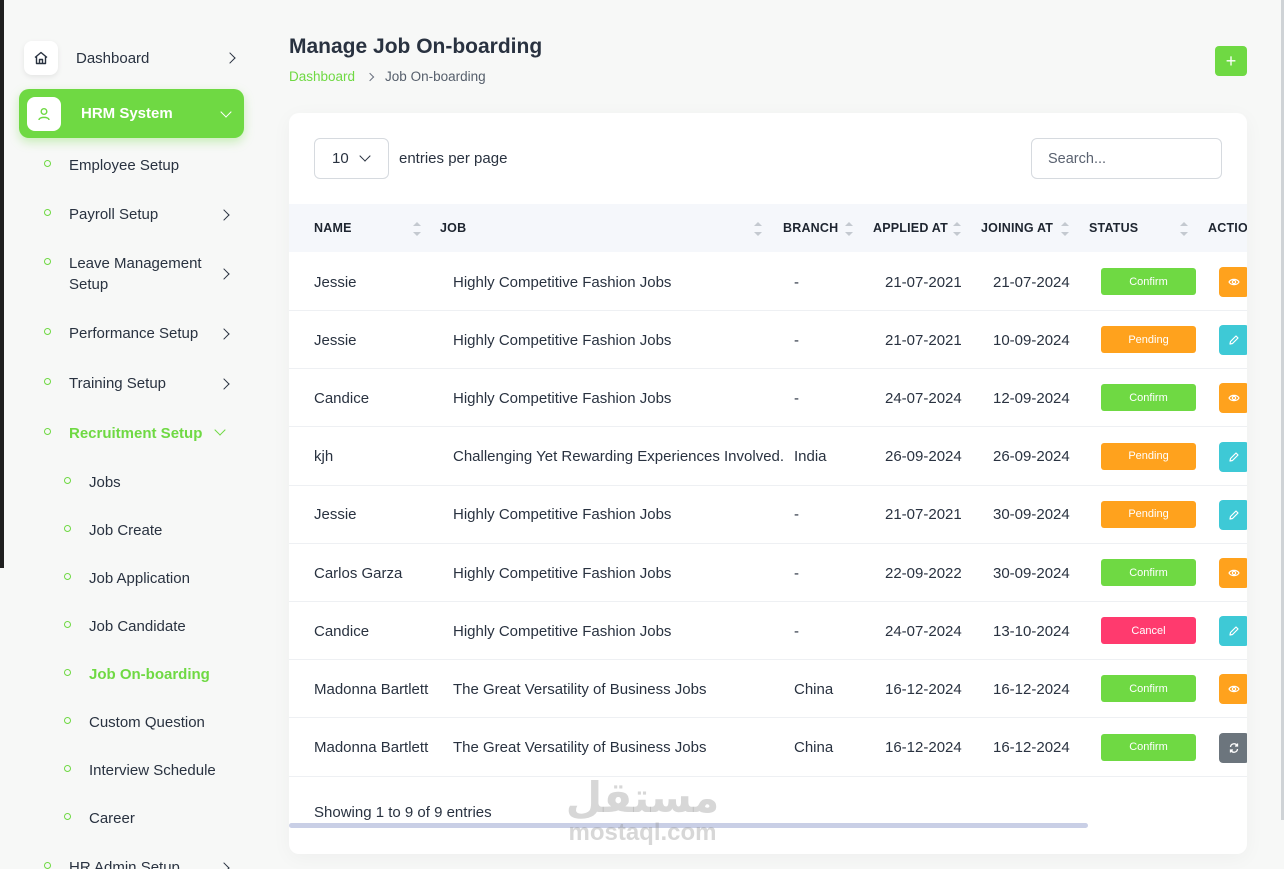 The height and width of the screenshot is (869, 1284). What do you see at coordinates (923, 457) in the screenshot?
I see `cell-applied-at: 26-09-2024` at bounding box center [923, 457].